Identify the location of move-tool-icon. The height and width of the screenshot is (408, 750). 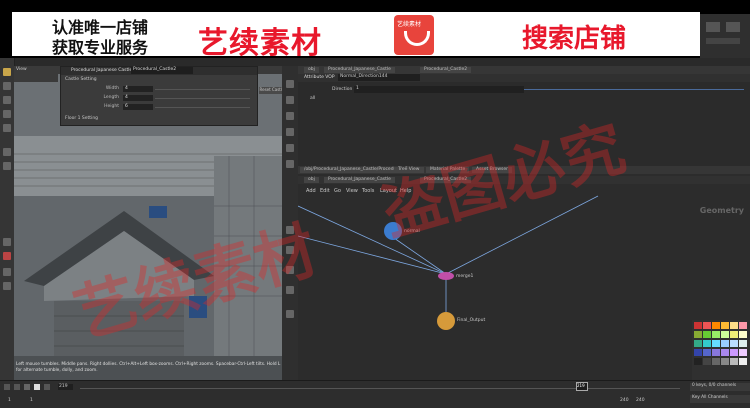
(7, 86).